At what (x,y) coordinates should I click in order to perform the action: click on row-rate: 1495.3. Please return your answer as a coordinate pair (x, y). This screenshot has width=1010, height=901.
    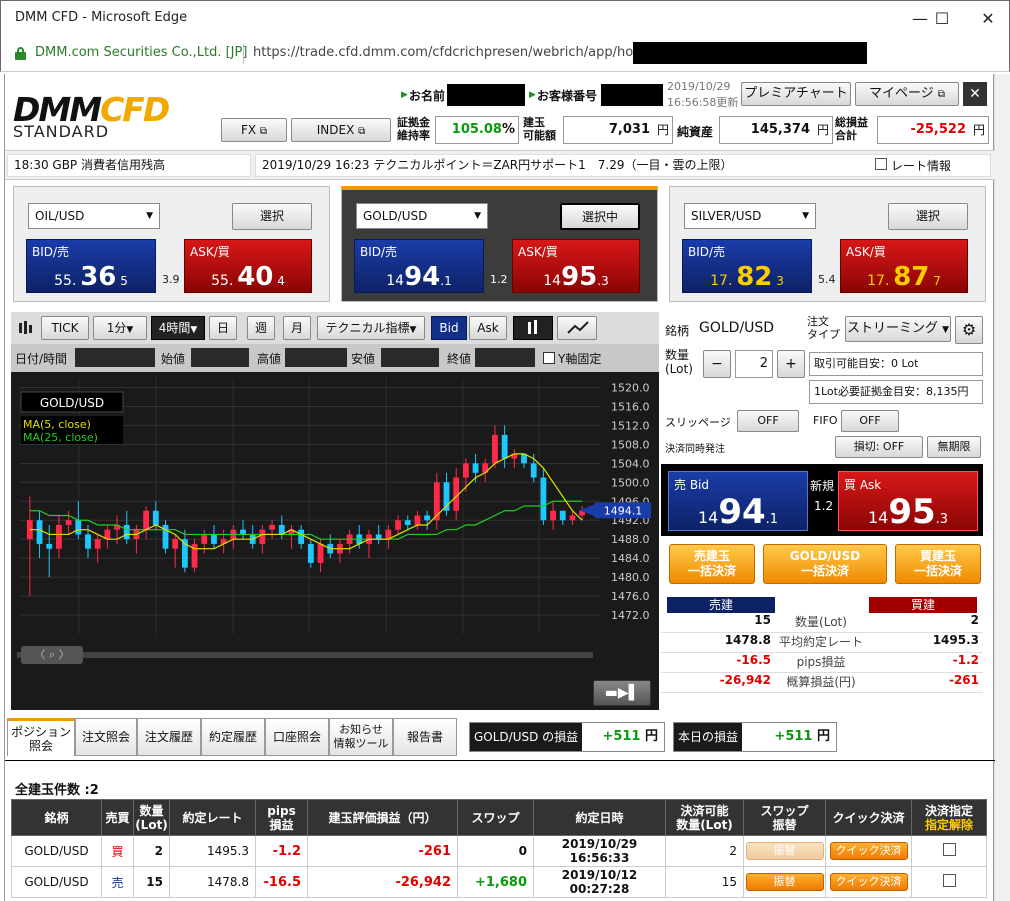
    Looking at the image, I should click on (212, 851).